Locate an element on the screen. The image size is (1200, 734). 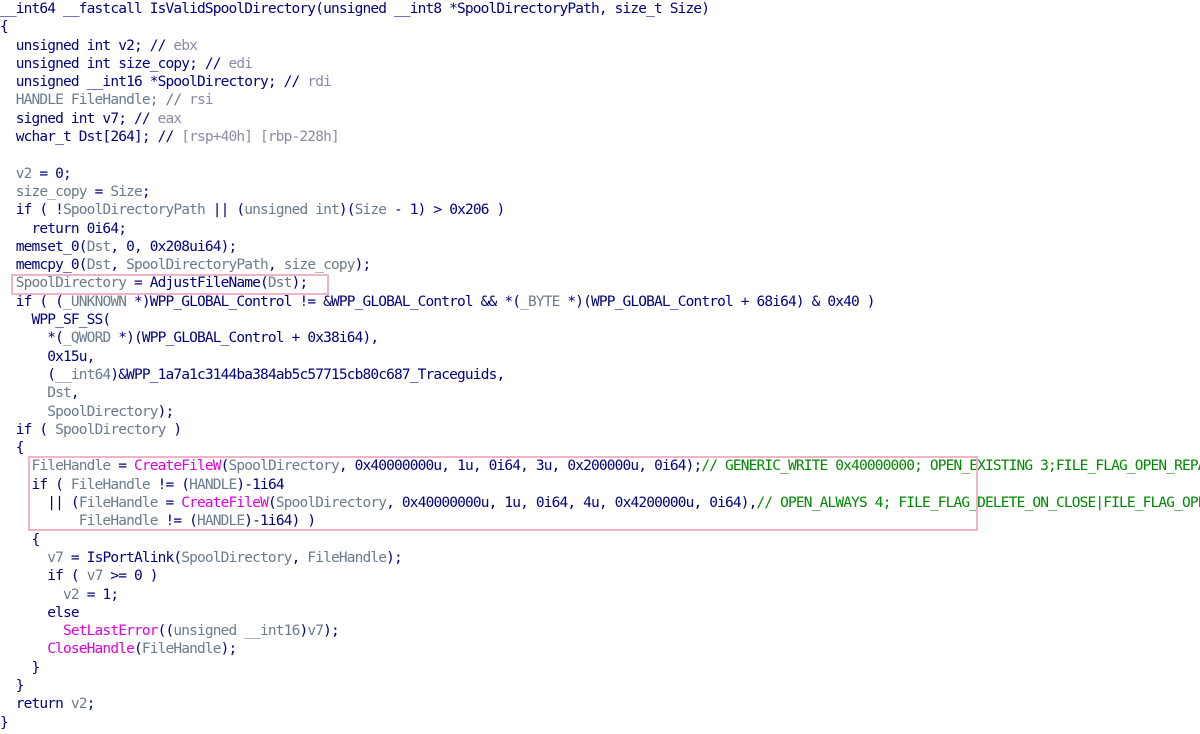
code-token: rdi is located at coordinates (319, 82).